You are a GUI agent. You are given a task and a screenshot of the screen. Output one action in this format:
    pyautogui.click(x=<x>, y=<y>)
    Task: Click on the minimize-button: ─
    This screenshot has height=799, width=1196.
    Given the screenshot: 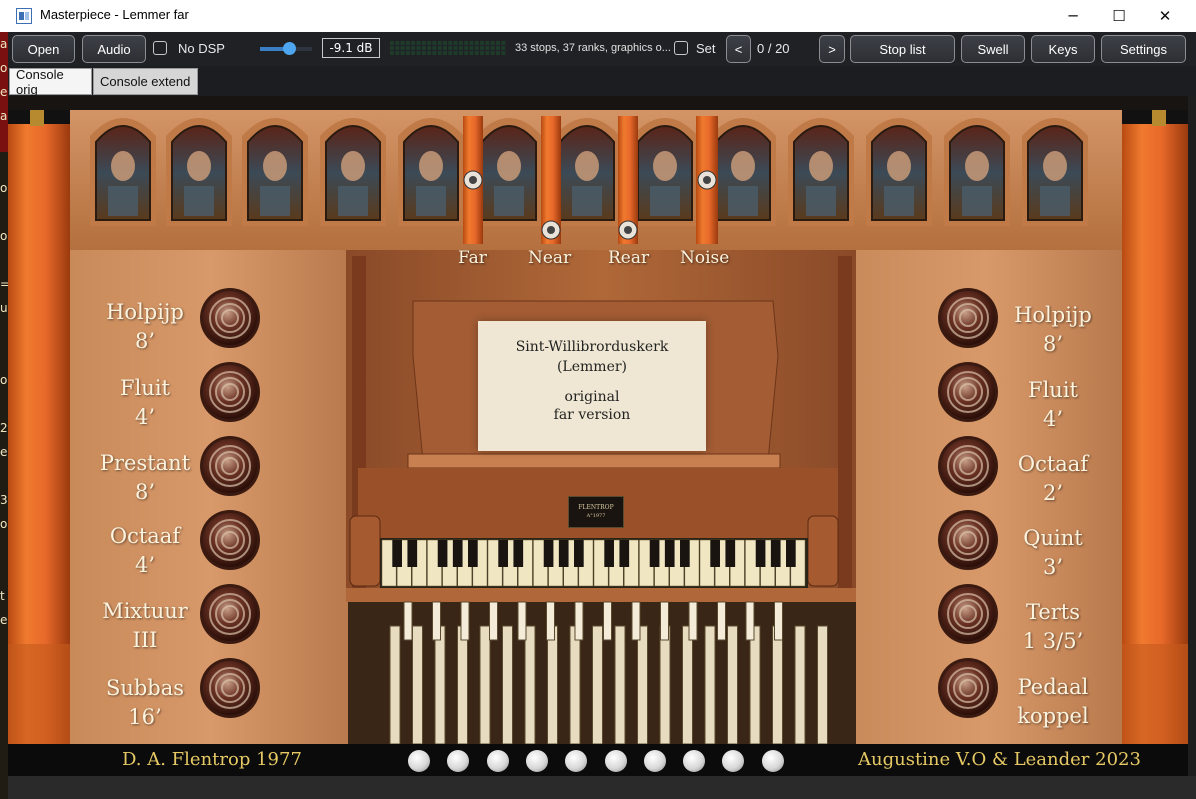 What is the action you would take?
    pyautogui.click(x=1073, y=16)
    